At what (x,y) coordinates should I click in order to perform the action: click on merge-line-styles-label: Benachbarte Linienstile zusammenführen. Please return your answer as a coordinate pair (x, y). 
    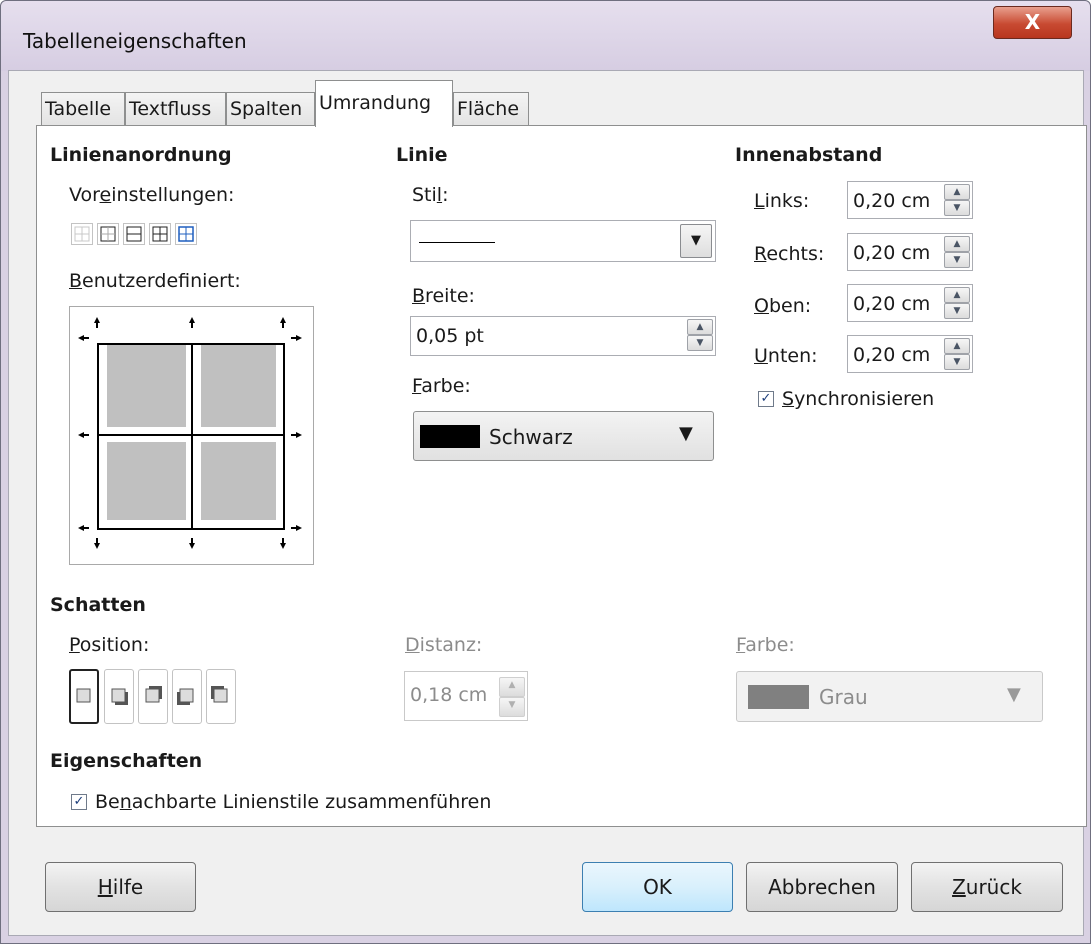
    Looking at the image, I should click on (293, 802).